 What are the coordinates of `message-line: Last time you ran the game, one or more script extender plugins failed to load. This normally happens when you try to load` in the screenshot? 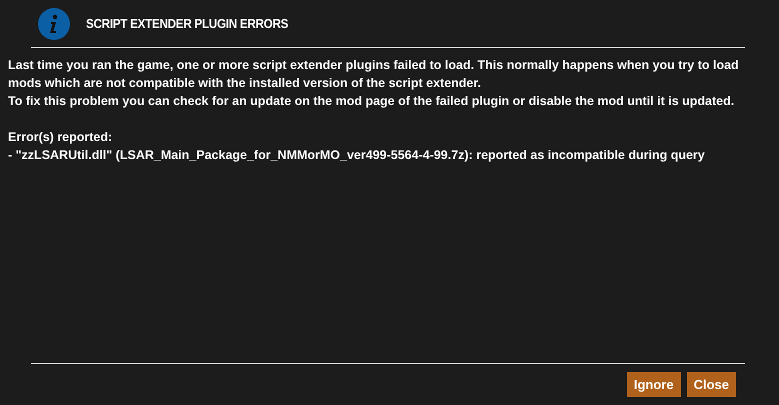 It's located at (373, 65).